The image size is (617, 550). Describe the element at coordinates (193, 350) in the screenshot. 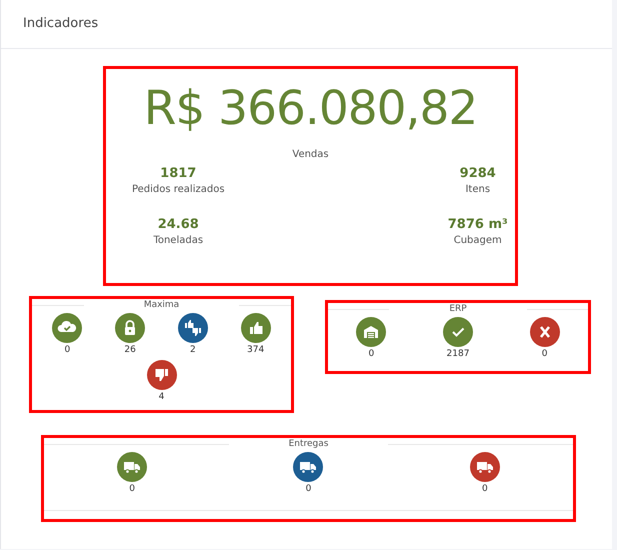

I see `count-label: 2` at that location.